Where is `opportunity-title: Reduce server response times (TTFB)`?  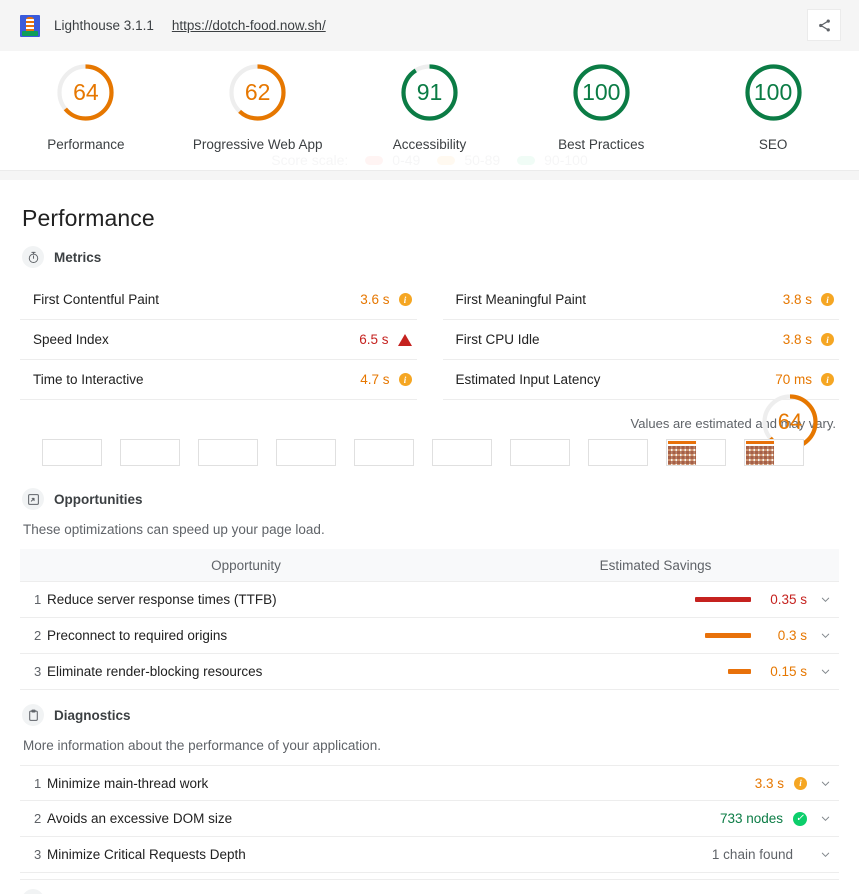 opportunity-title: Reduce server response times (TTFB) is located at coordinates (162, 599).